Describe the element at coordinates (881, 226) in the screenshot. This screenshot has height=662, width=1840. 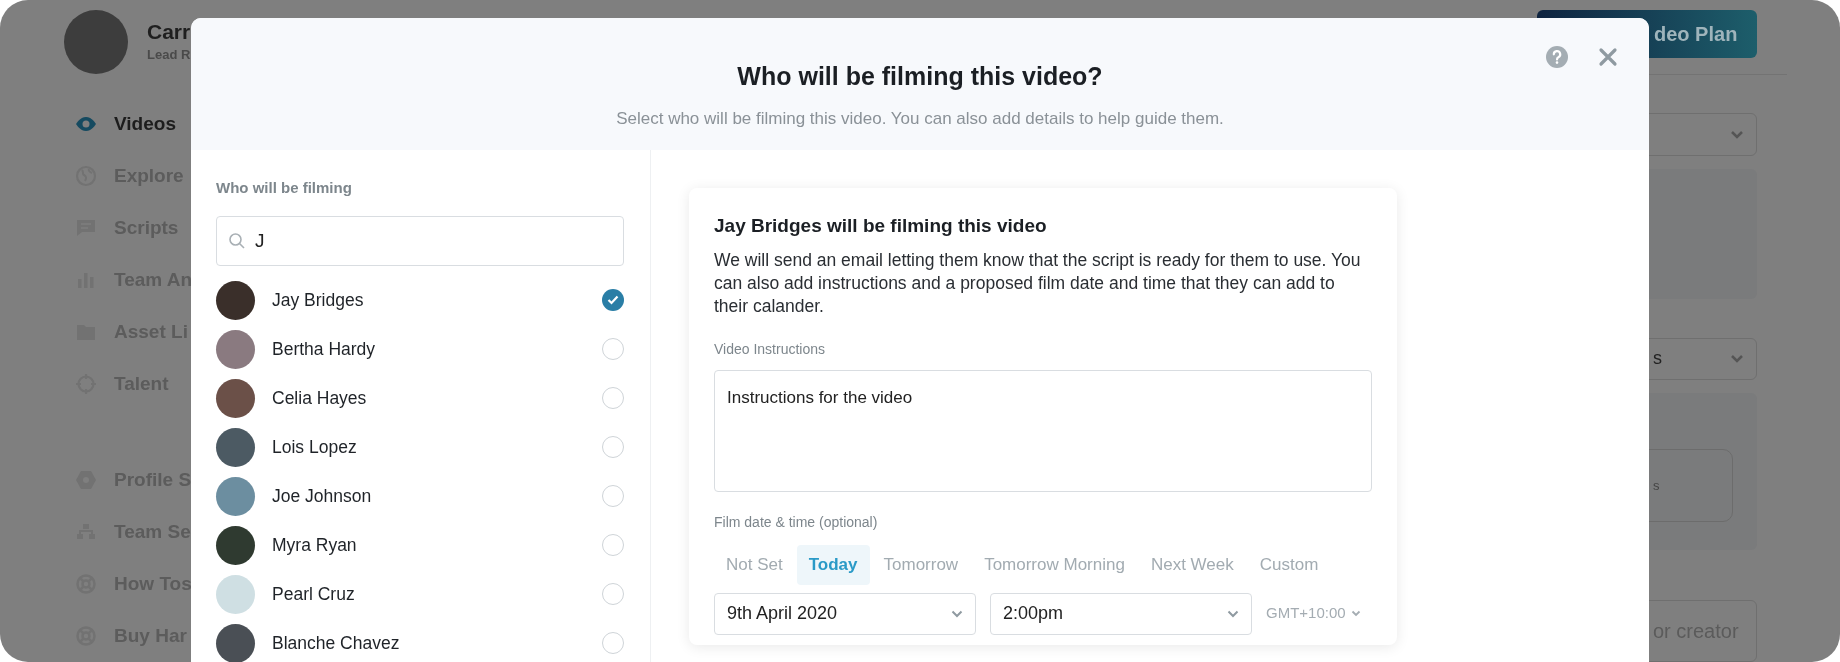
I see `card-title: Jay Bridges will be filming this video` at that location.